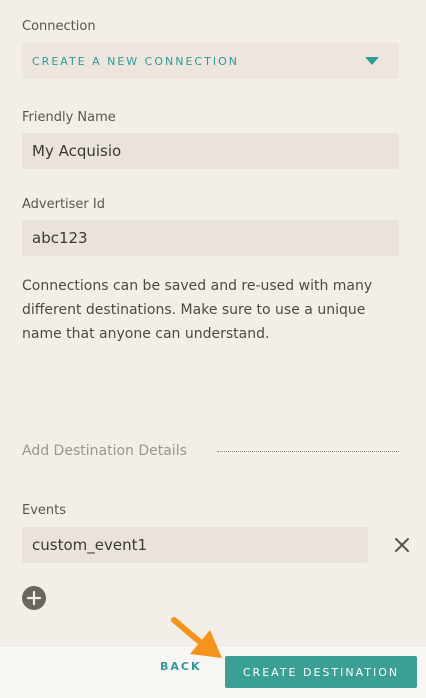  What do you see at coordinates (210, 151) in the screenshot?
I see `friendly-name-input: My Acquisio` at bounding box center [210, 151].